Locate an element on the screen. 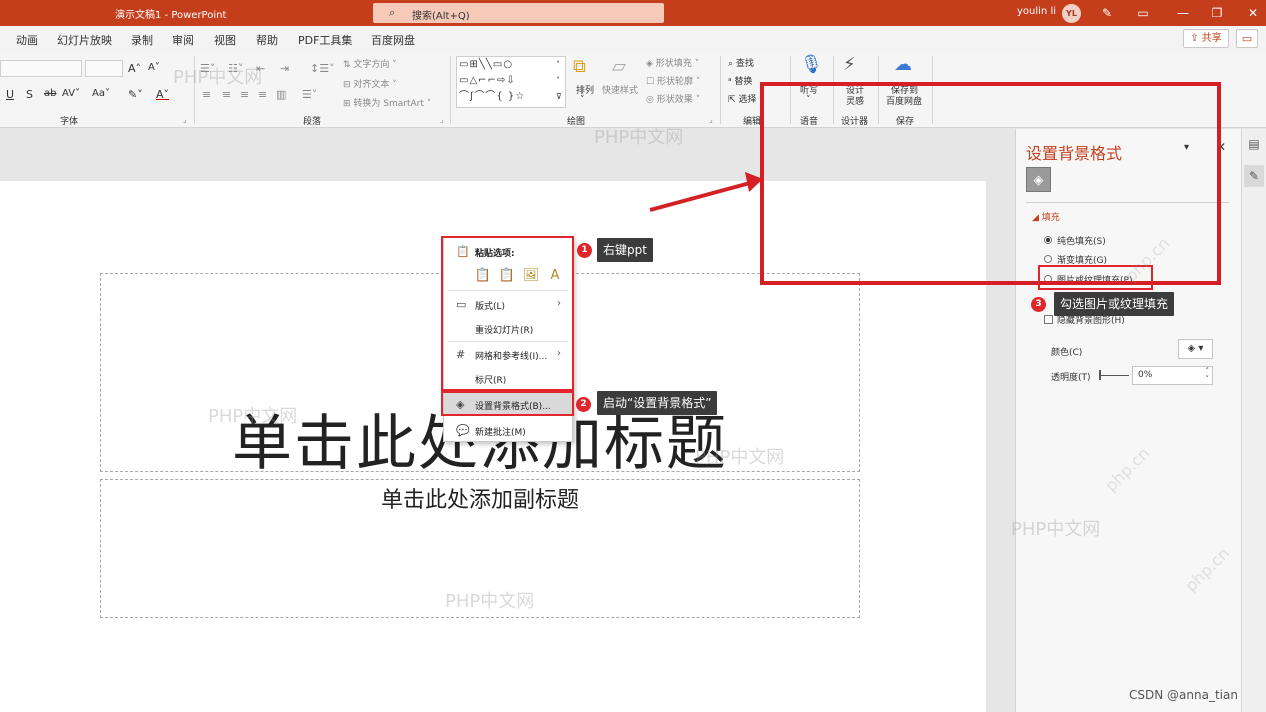 The height and width of the screenshot is (712, 1266). transparency-slider-track is located at coordinates (1115, 375).